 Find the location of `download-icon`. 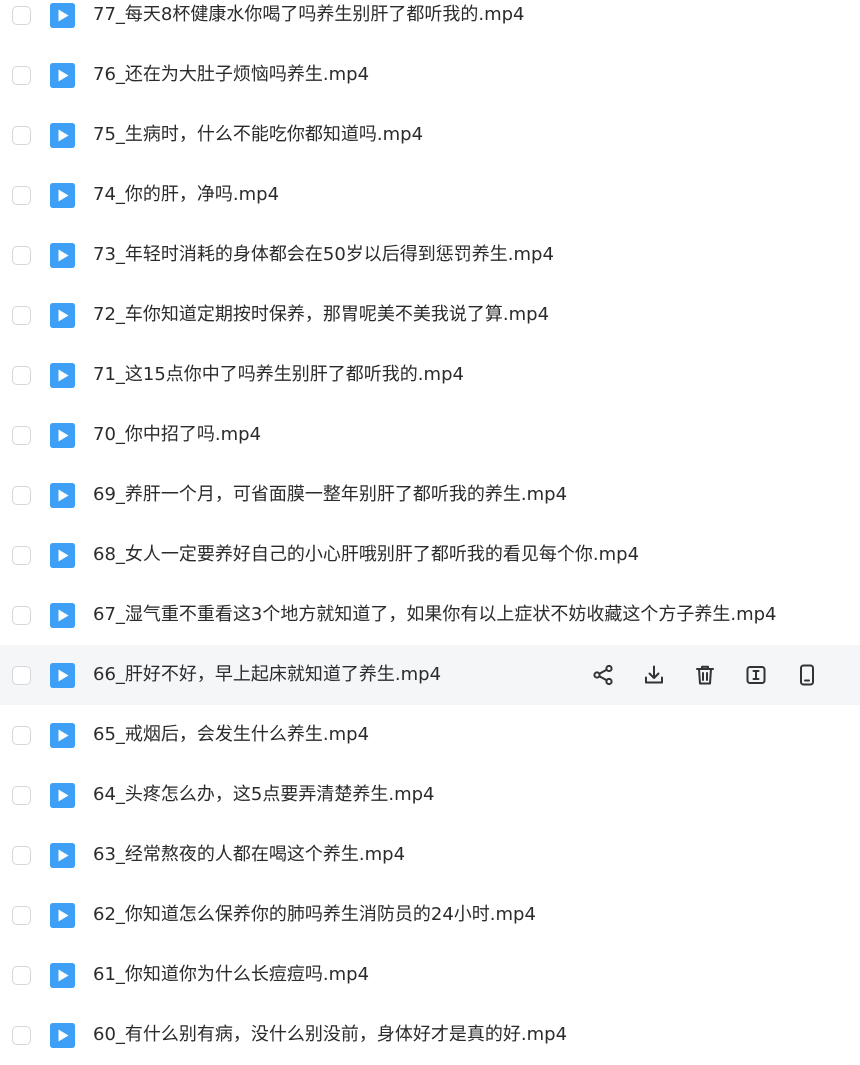

download-icon is located at coordinates (654, 675).